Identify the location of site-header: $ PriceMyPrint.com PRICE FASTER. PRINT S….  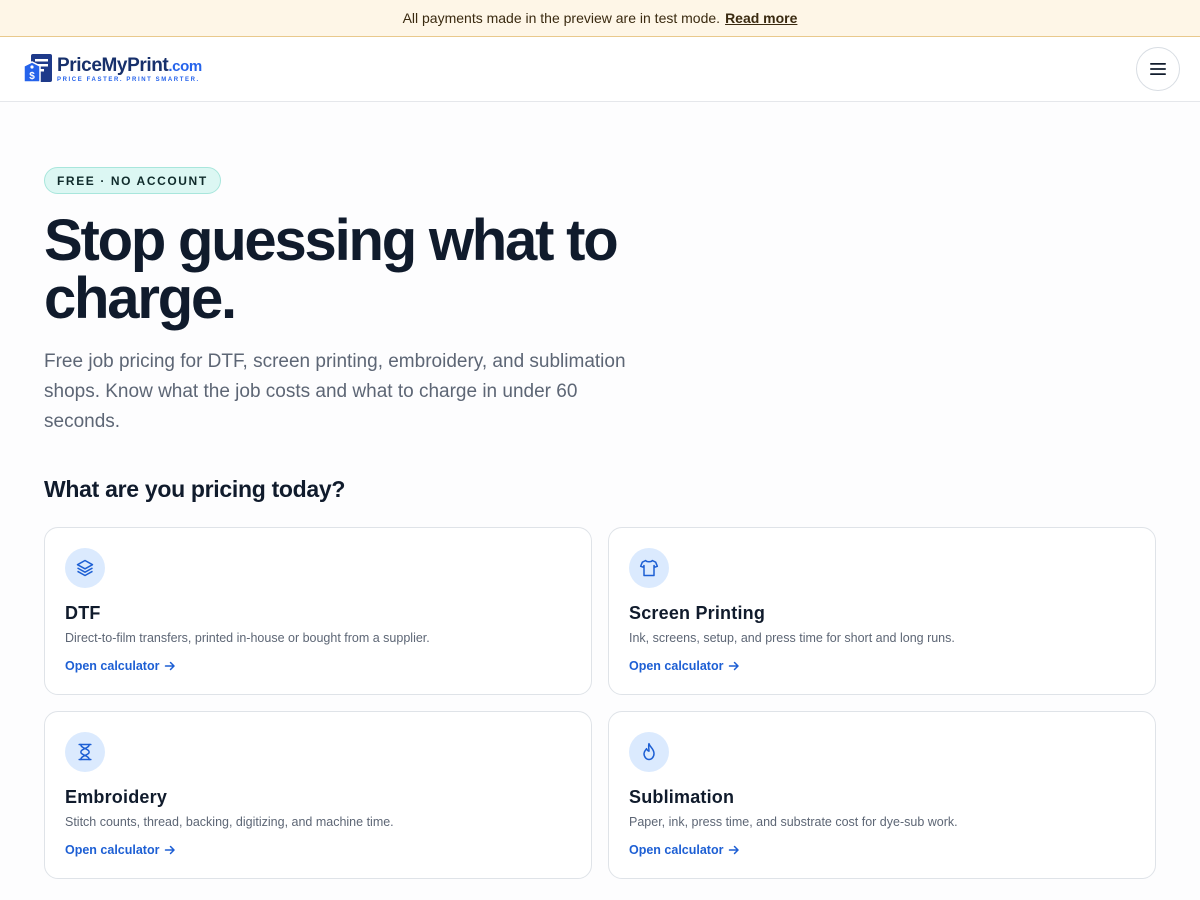
(600, 69).